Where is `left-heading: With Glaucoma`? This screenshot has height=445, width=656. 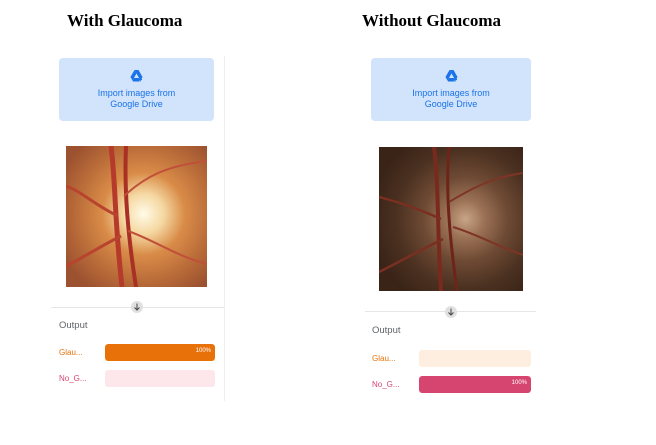
left-heading: With Glaucoma is located at coordinates (125, 20).